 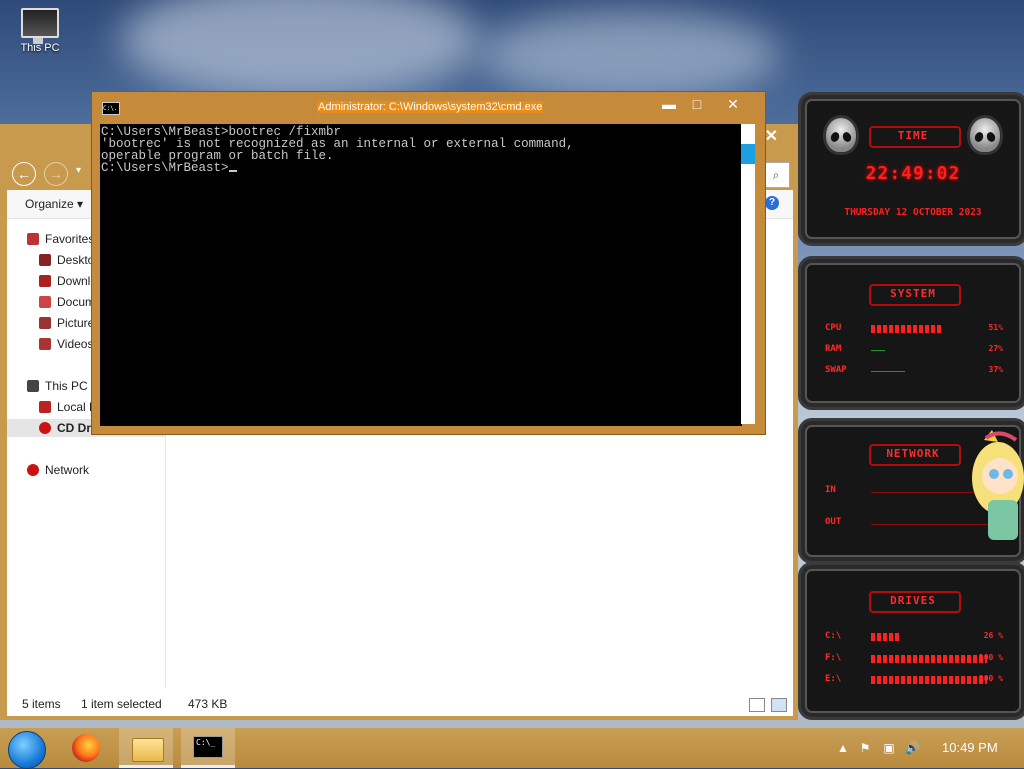 What do you see at coordinates (833, 679) in the screenshot?
I see `drive-e-label: E:\` at bounding box center [833, 679].